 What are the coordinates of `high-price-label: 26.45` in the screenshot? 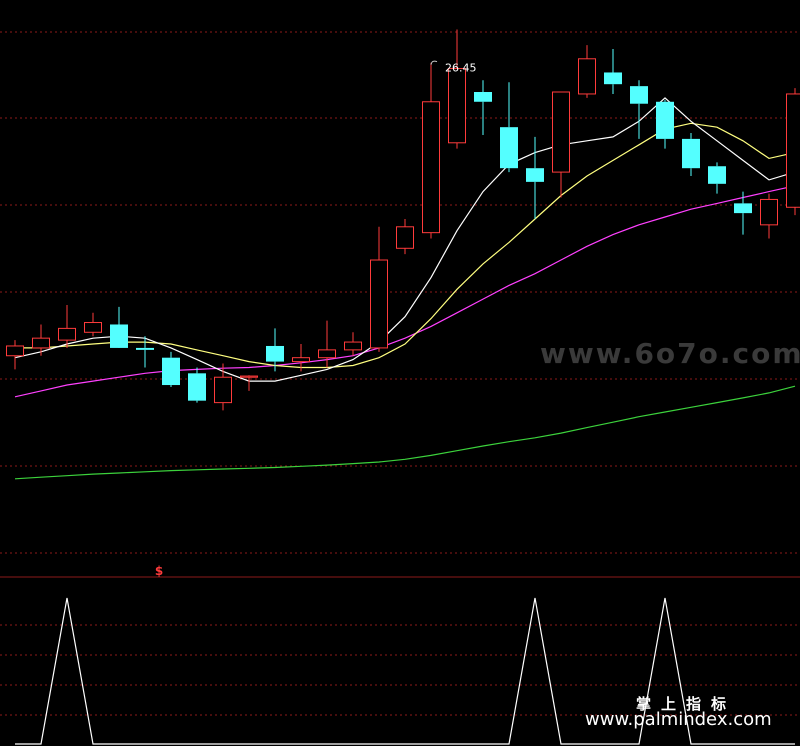 It's located at (461, 68).